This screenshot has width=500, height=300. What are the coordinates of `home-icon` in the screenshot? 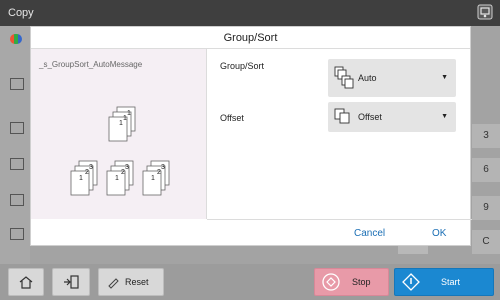 It's located at (26, 282).